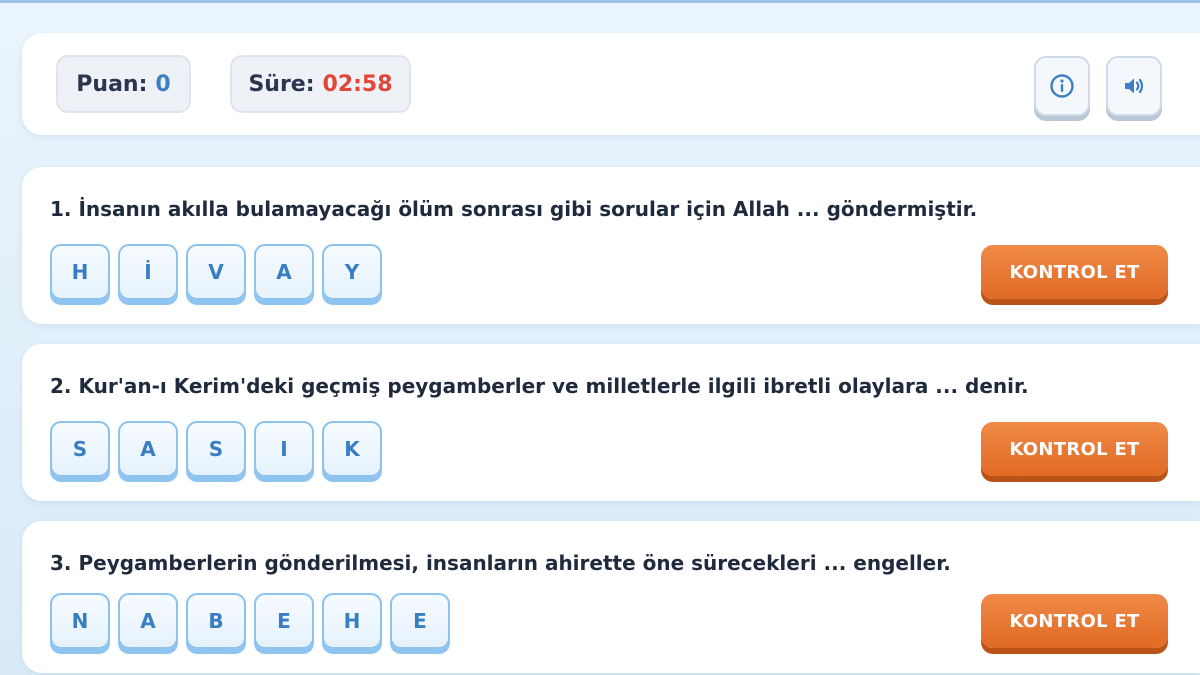  I want to click on timer-value: 02:58, so click(357, 84).